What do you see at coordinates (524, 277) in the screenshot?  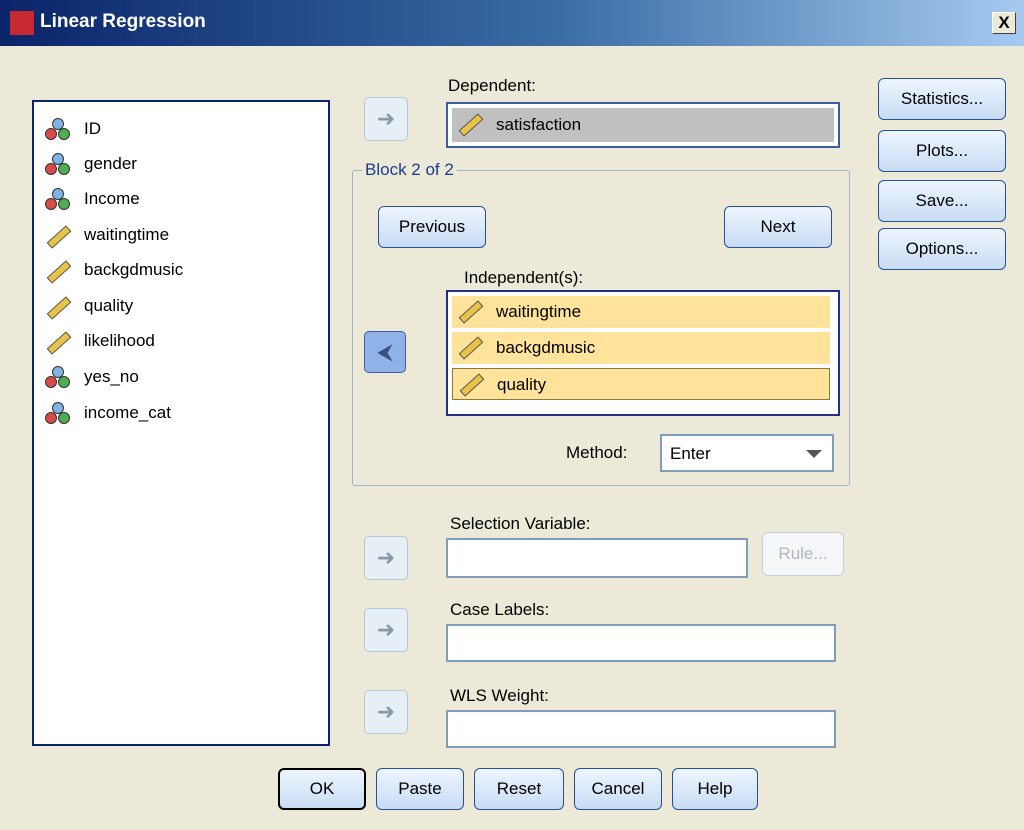 I see `independents-label: Independent(s):` at bounding box center [524, 277].